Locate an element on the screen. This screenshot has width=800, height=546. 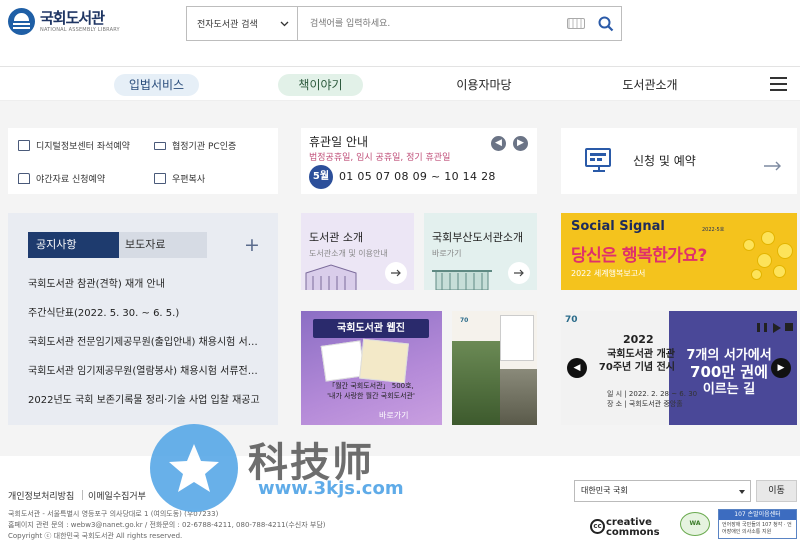
quick-link-seat-reservation: 디지털정보센터 좌석예약 is located at coordinates (74, 145).